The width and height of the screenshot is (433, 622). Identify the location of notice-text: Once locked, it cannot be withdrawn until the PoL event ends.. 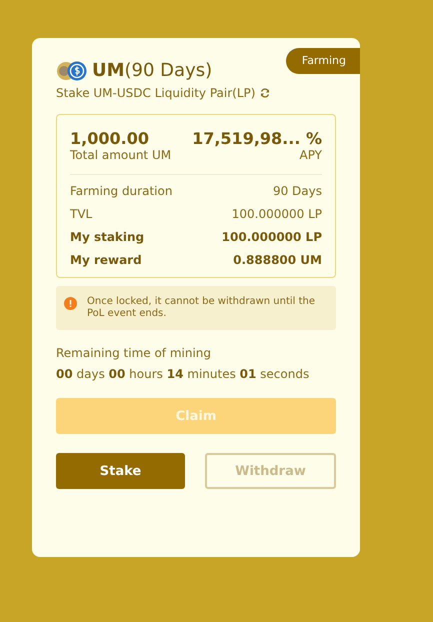
(201, 308).